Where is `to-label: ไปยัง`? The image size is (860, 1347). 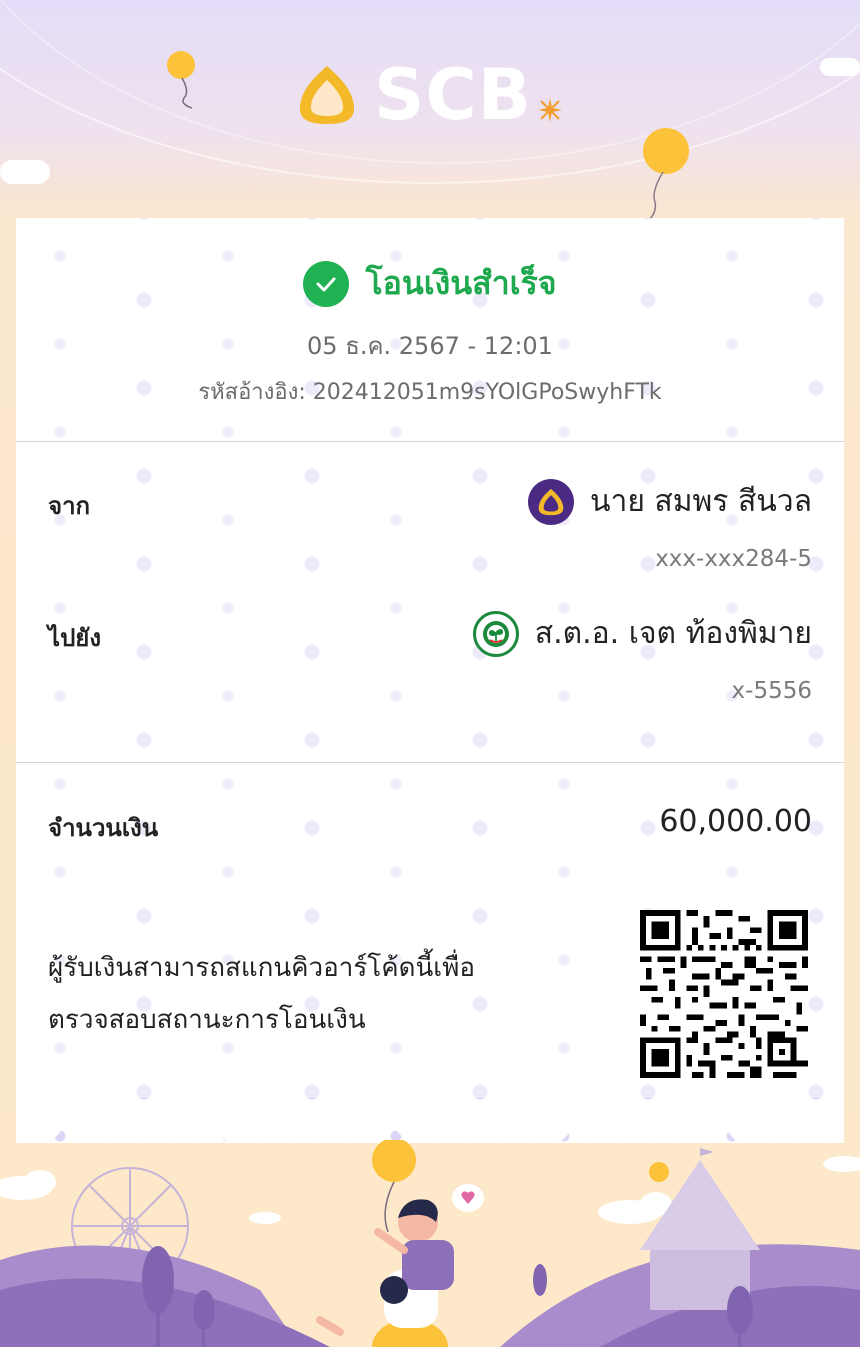
to-label: ไปยัง is located at coordinates (75, 638).